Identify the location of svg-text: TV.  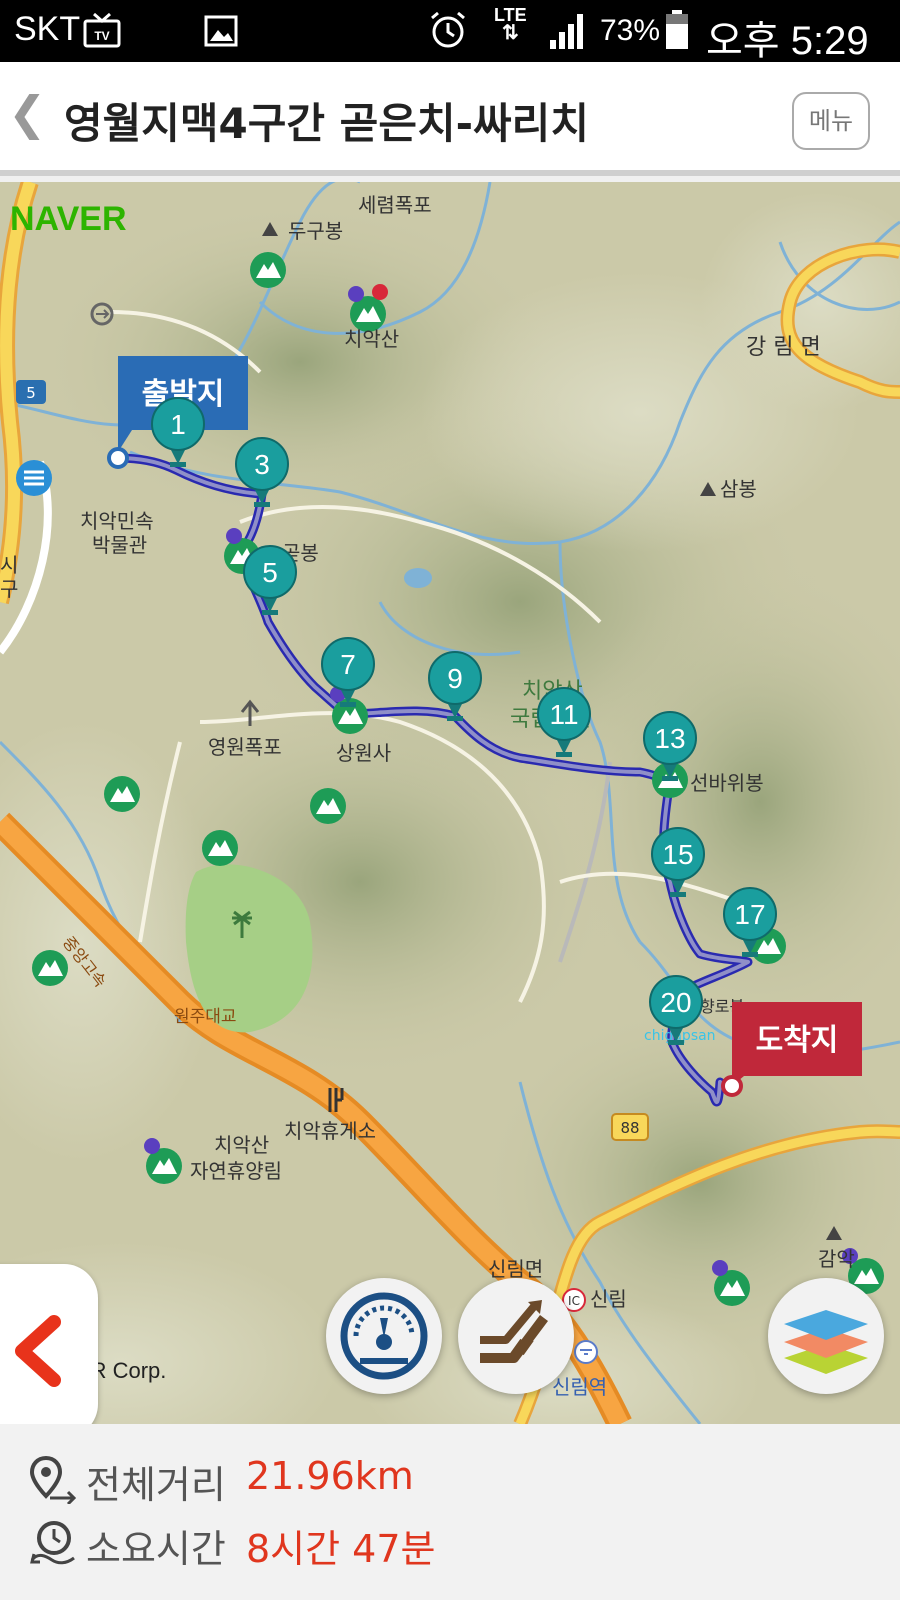
(101, 36).